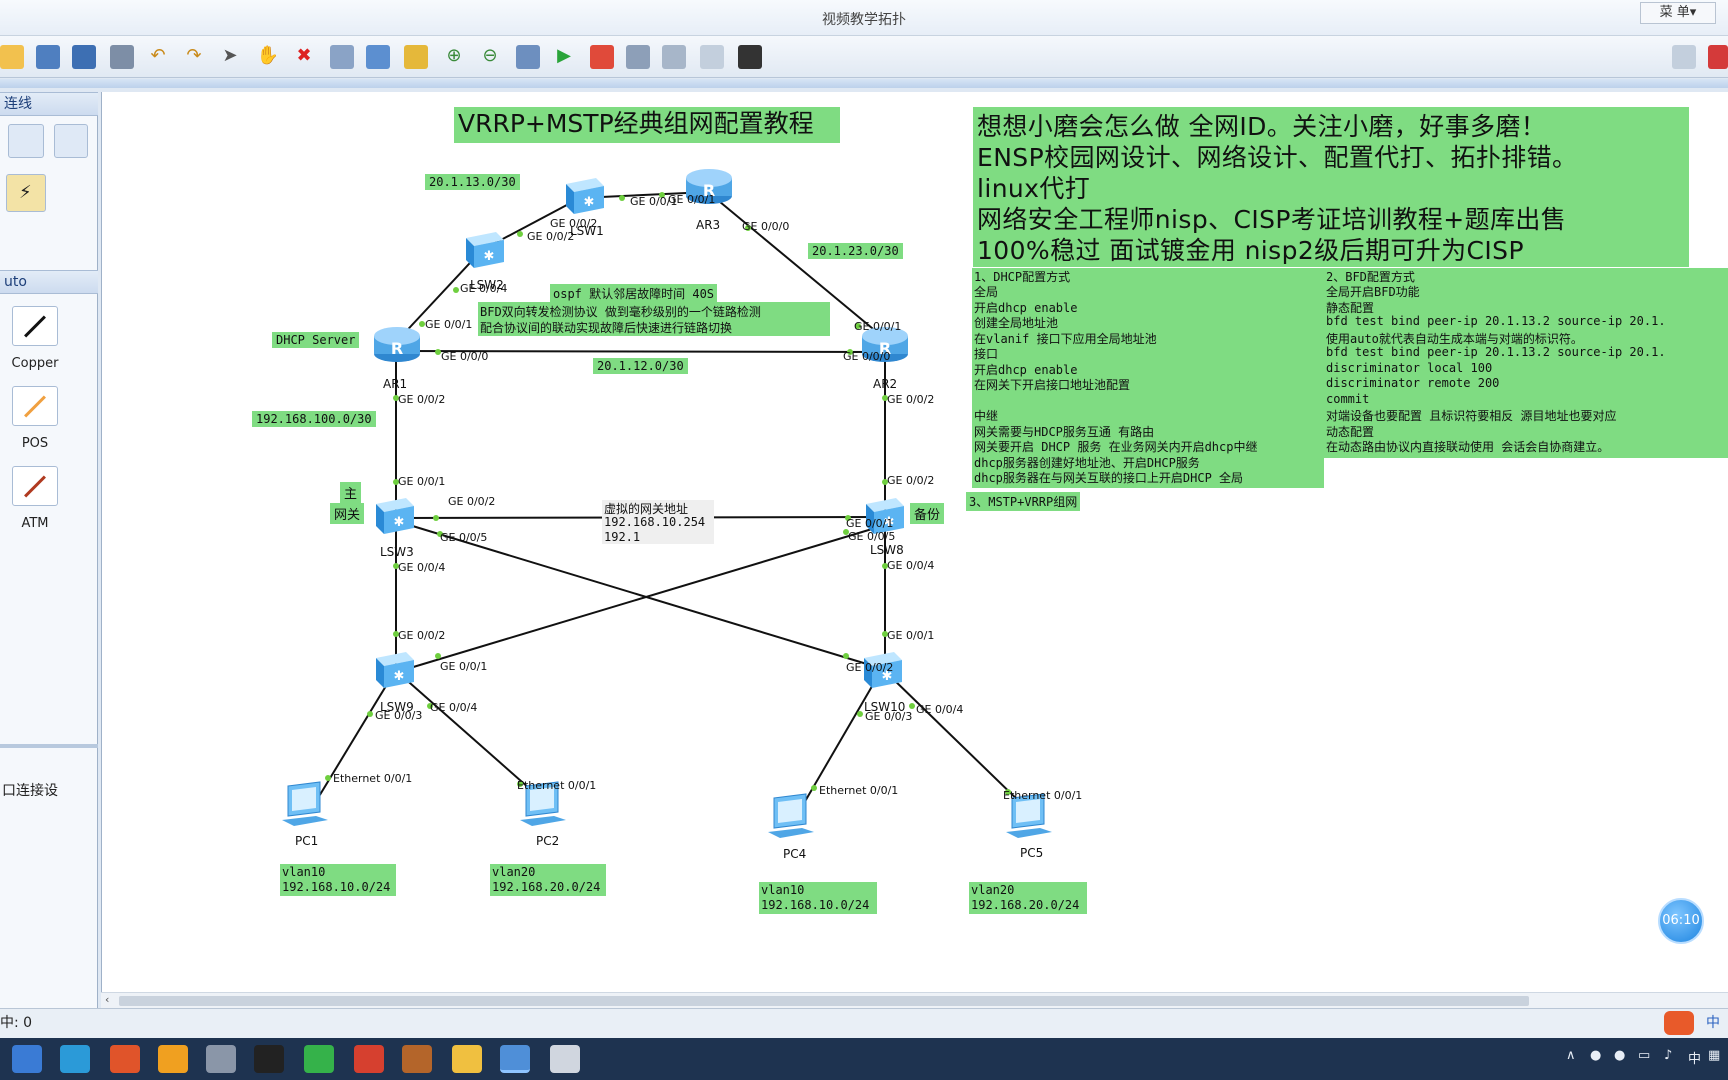 The image size is (1728, 1080). I want to click on fit-window-icon, so click(528, 57).